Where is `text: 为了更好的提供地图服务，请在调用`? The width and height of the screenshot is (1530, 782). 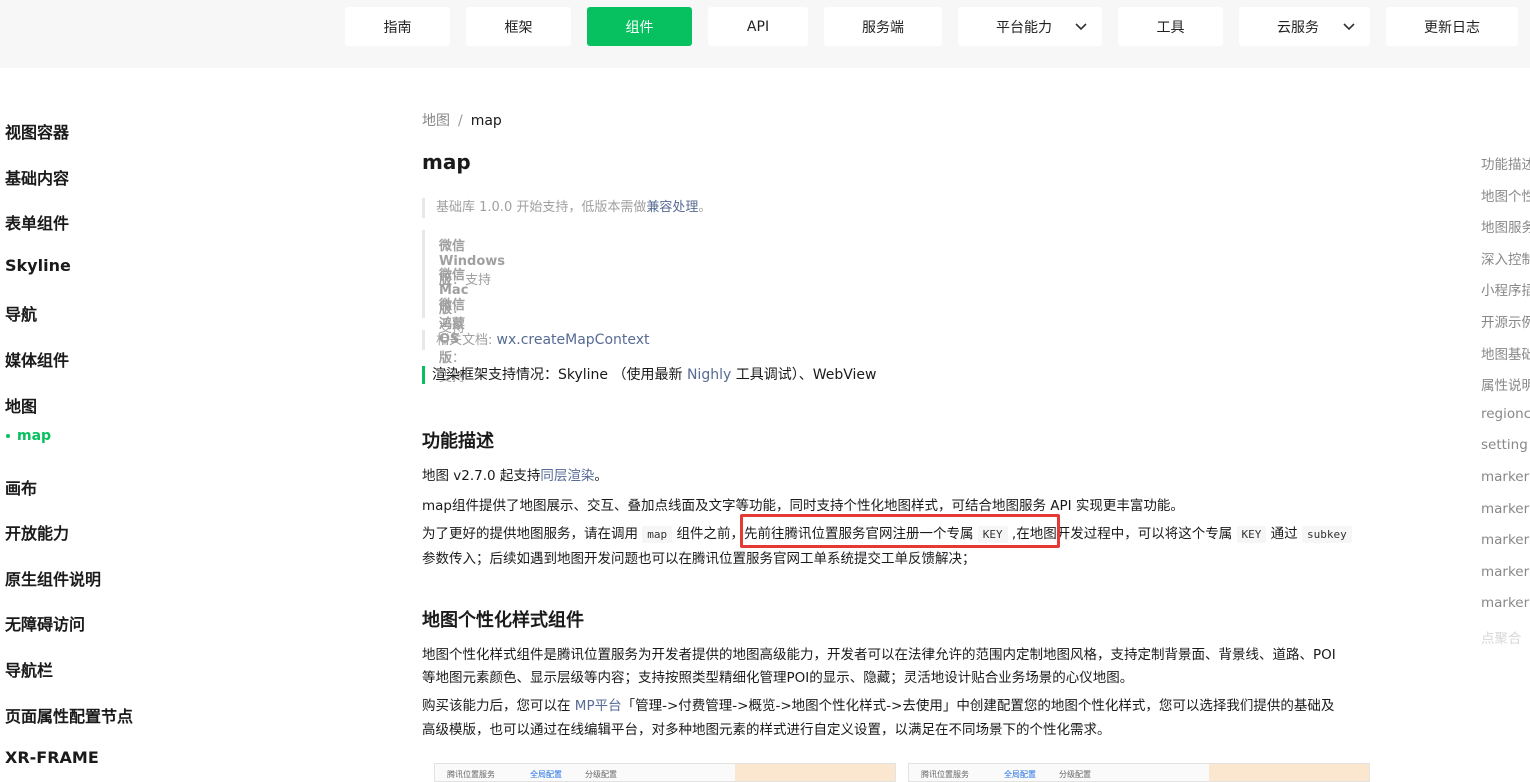
text: 为了更好的提供地图服务，请在调用 is located at coordinates (532, 534).